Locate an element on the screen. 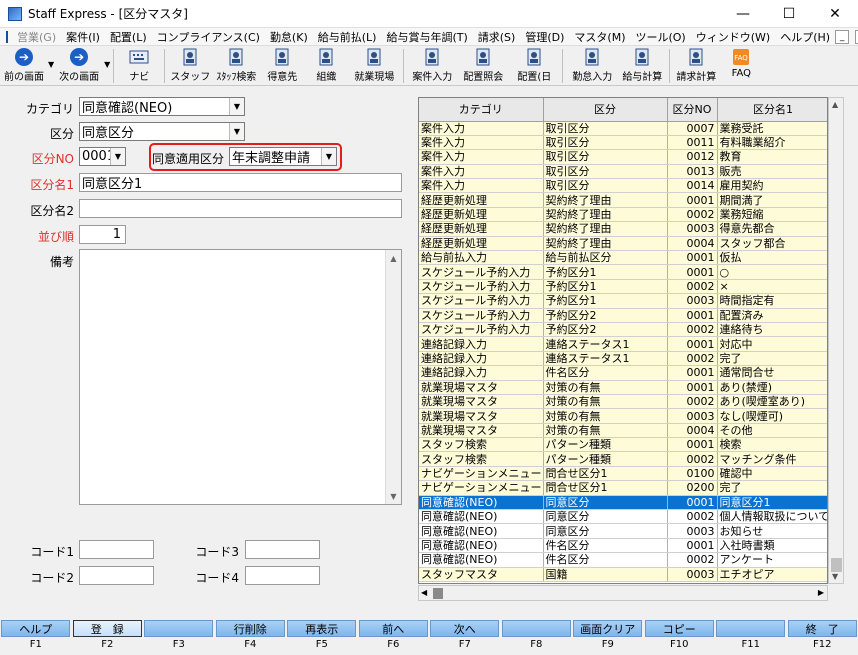 The height and width of the screenshot is (655, 858). column-header: 区分 is located at coordinates (605, 110).